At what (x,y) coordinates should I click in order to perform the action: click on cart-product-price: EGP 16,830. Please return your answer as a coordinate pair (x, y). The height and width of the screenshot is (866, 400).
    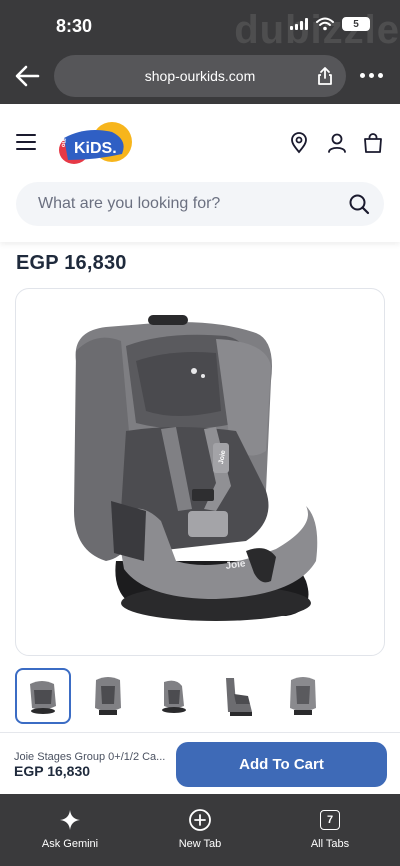
    Looking at the image, I should click on (52, 771).